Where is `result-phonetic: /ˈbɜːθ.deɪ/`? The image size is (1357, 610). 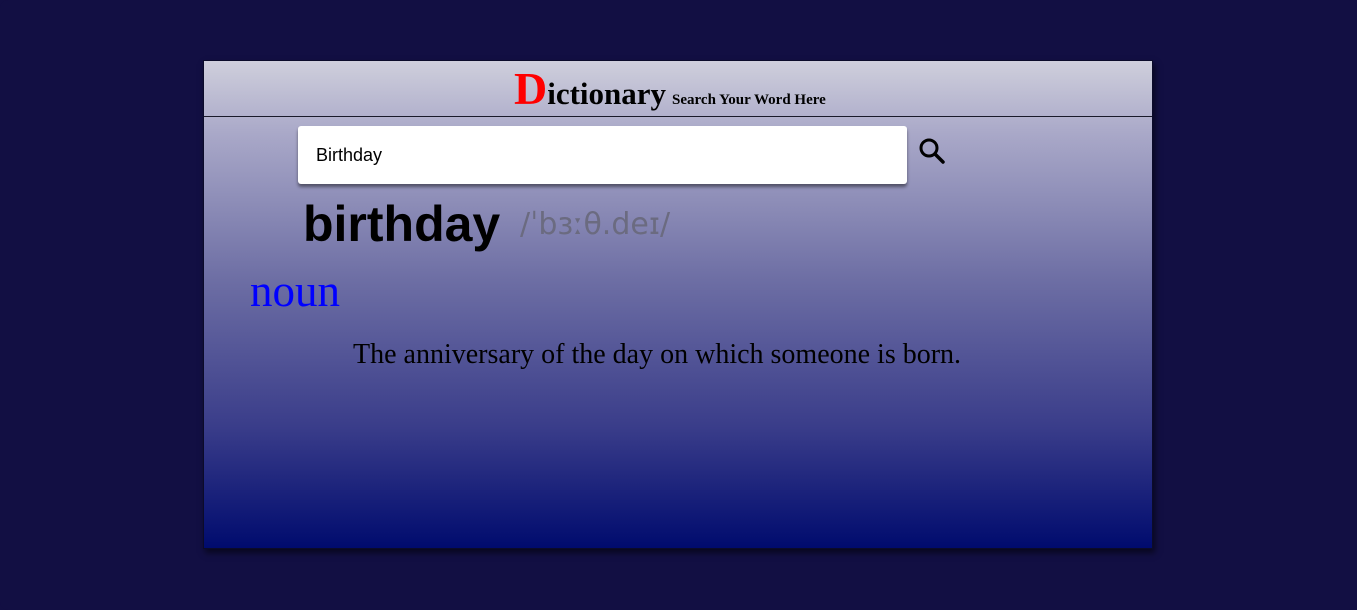
result-phonetic: /ˈbɜːθ.deɪ/ is located at coordinates (595, 224).